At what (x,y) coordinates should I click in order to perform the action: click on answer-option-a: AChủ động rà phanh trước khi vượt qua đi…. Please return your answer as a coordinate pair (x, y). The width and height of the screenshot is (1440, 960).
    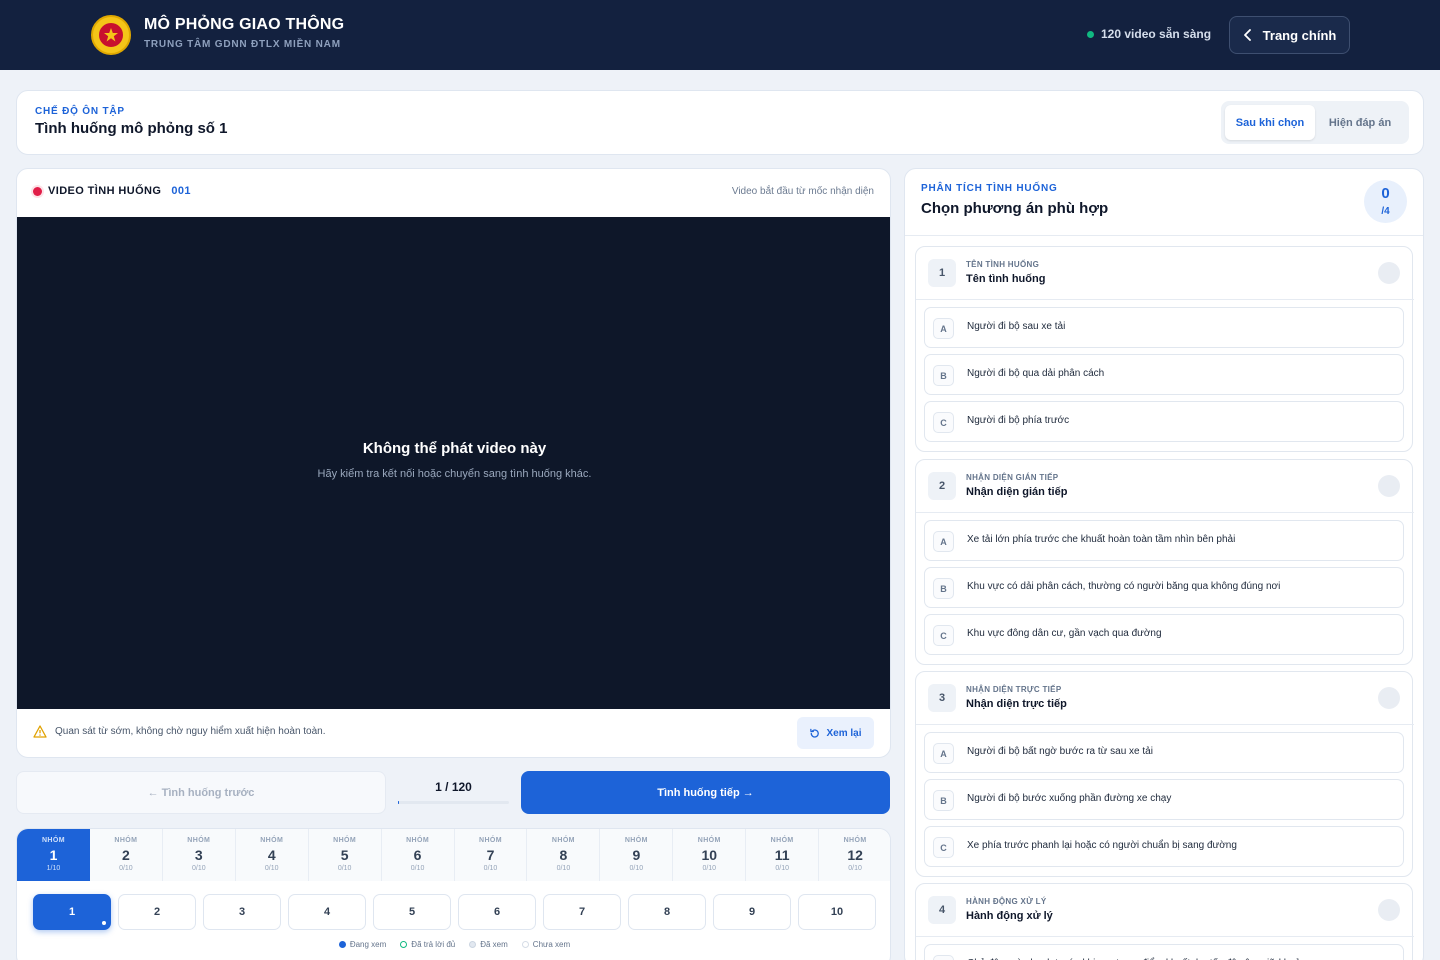
    Looking at the image, I should click on (1164, 952).